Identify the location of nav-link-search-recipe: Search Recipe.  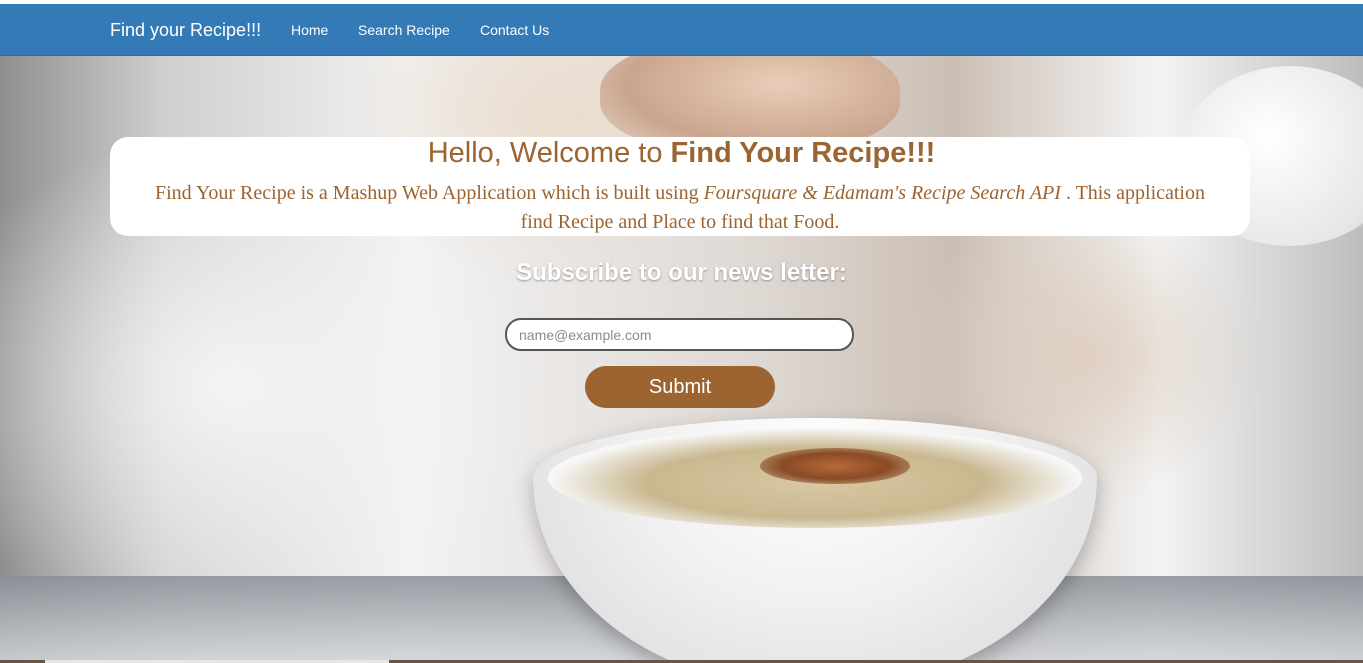
(404, 30).